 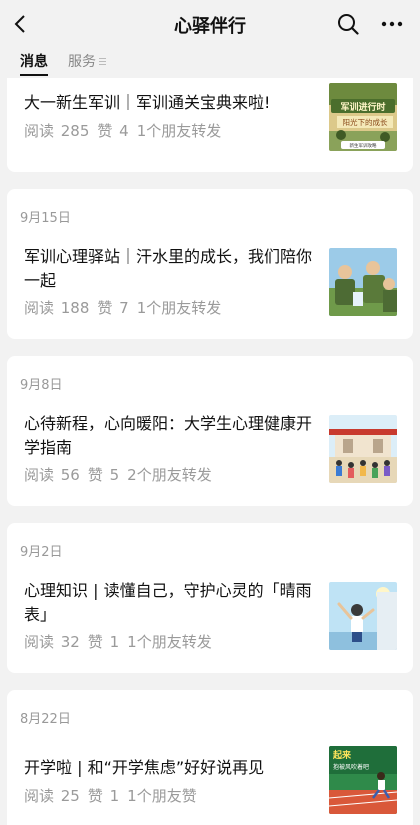 I want to click on article-thumbnail: 起来 抱被风吹着吧, so click(x=363, y=780).